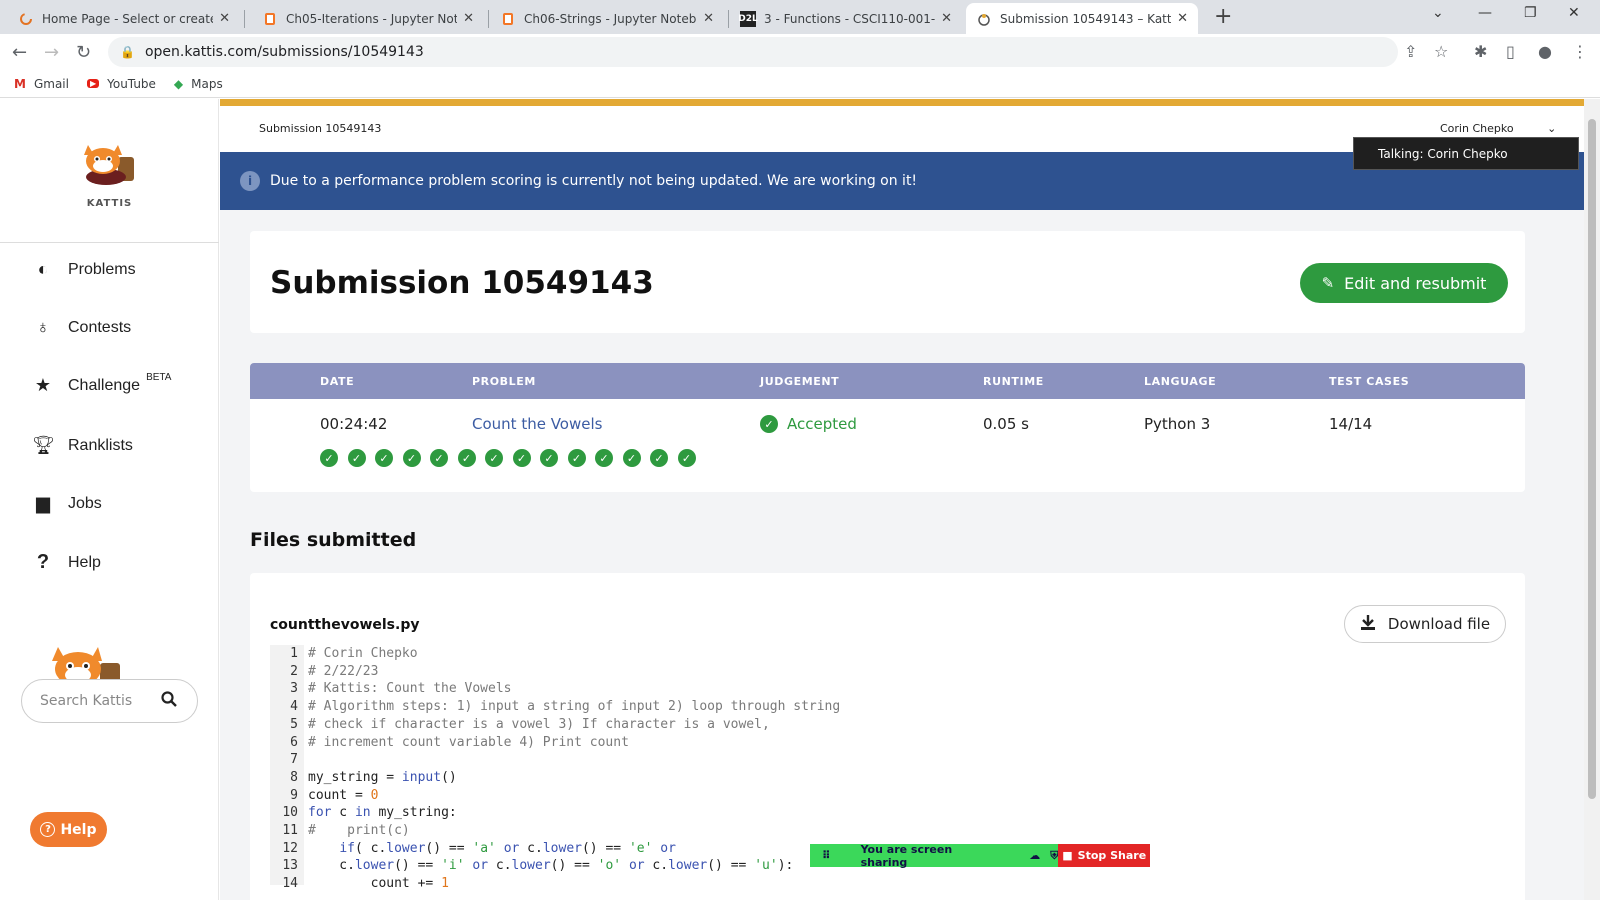 Image resolution: width=1600 pixels, height=900 pixels. I want to click on sidebar-item-label: Ranklists, so click(100, 445).